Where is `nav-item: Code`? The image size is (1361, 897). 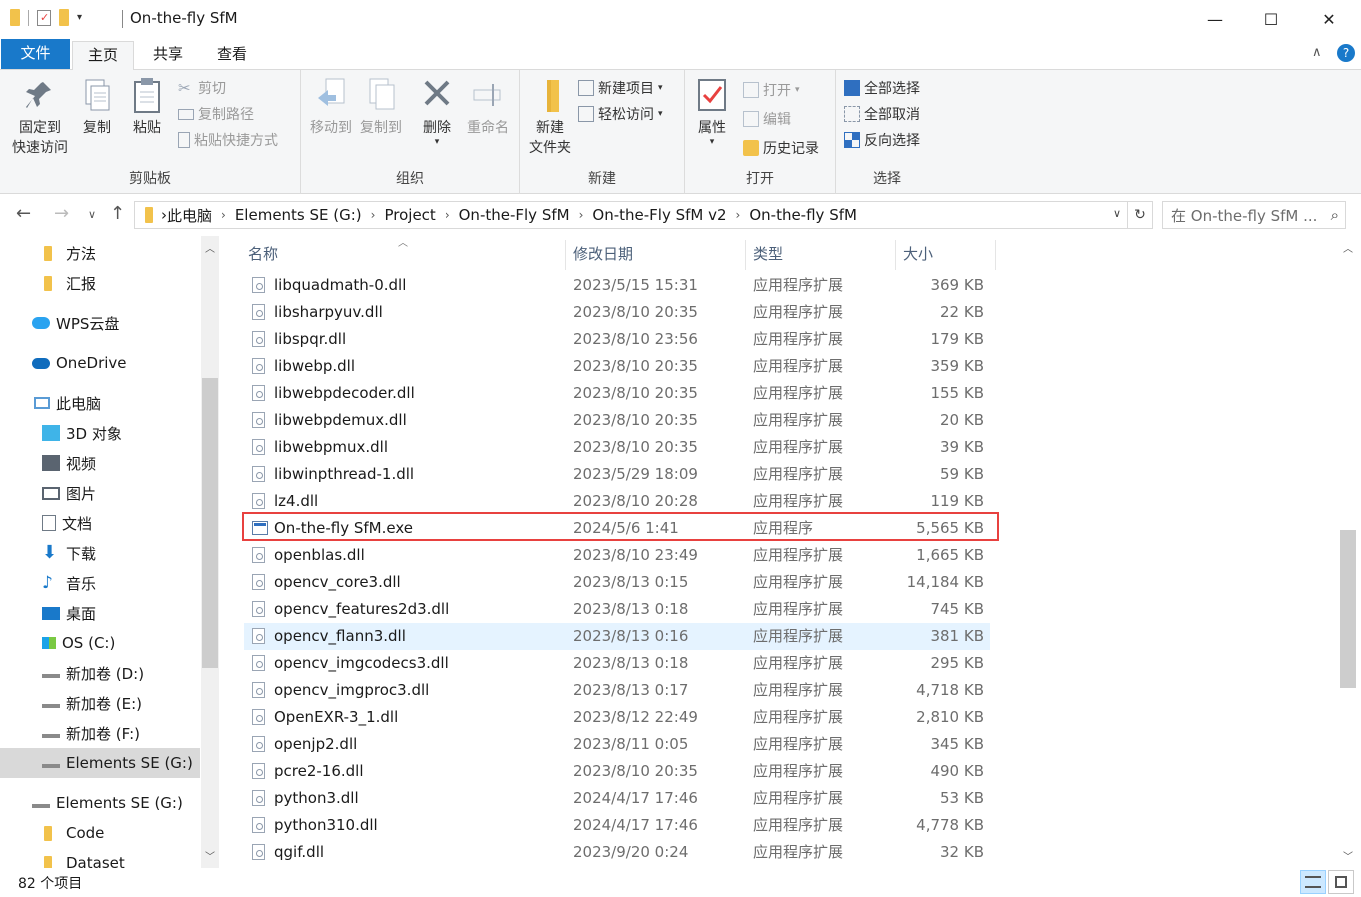
nav-item: Code is located at coordinates (100, 833).